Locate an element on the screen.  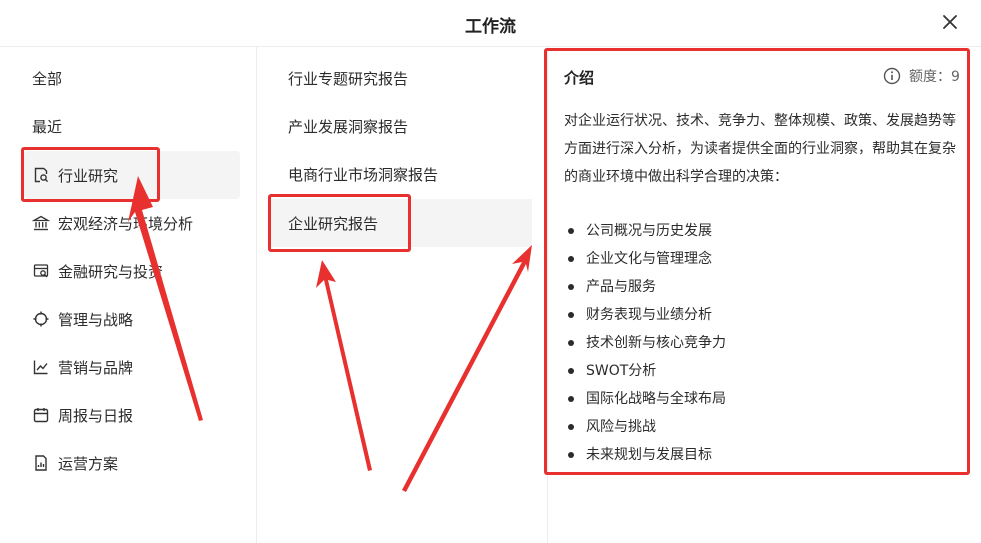
report-item-label: 电商行业市场洞察报告 is located at coordinates (363, 174).